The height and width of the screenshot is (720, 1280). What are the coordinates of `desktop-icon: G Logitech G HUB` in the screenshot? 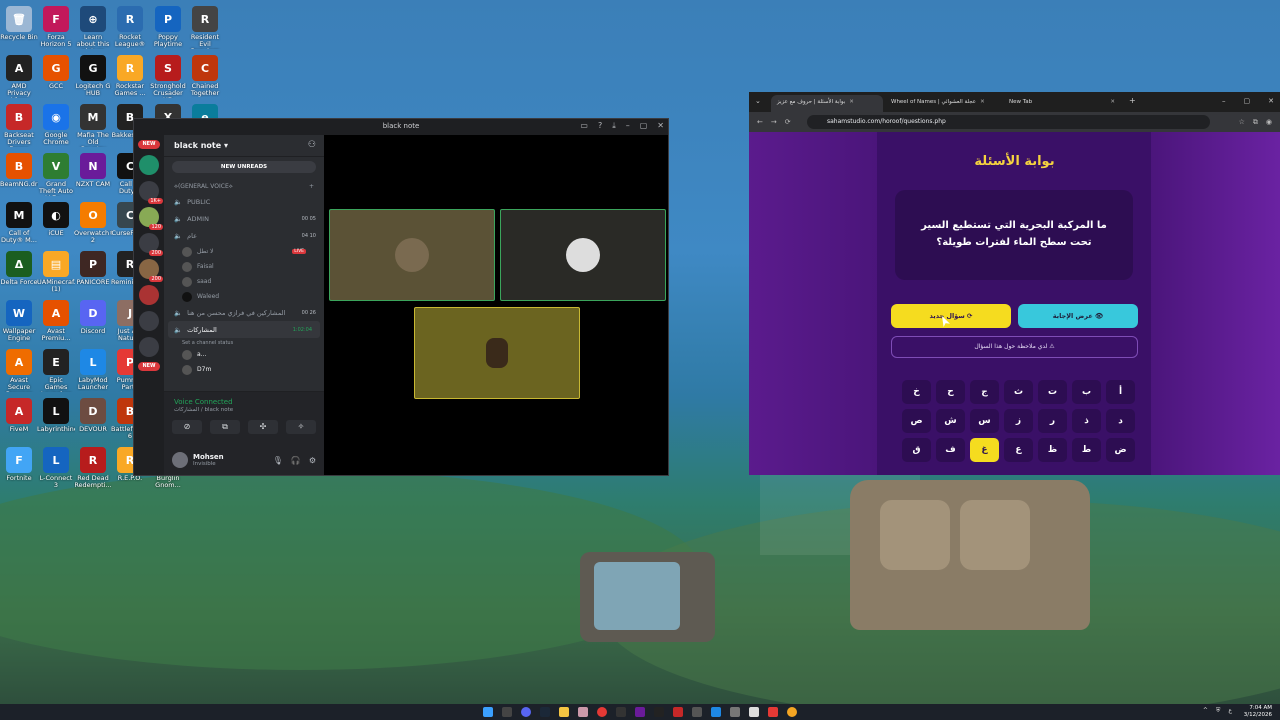 It's located at (93, 76).